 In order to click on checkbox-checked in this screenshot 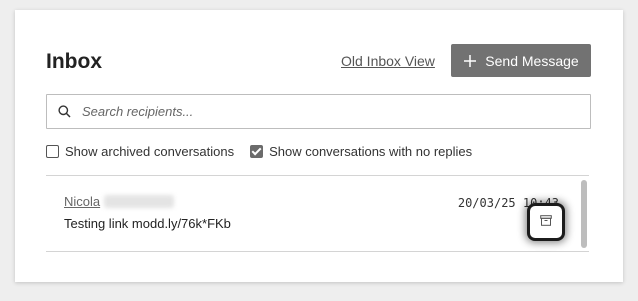, I will do `click(257, 151)`.